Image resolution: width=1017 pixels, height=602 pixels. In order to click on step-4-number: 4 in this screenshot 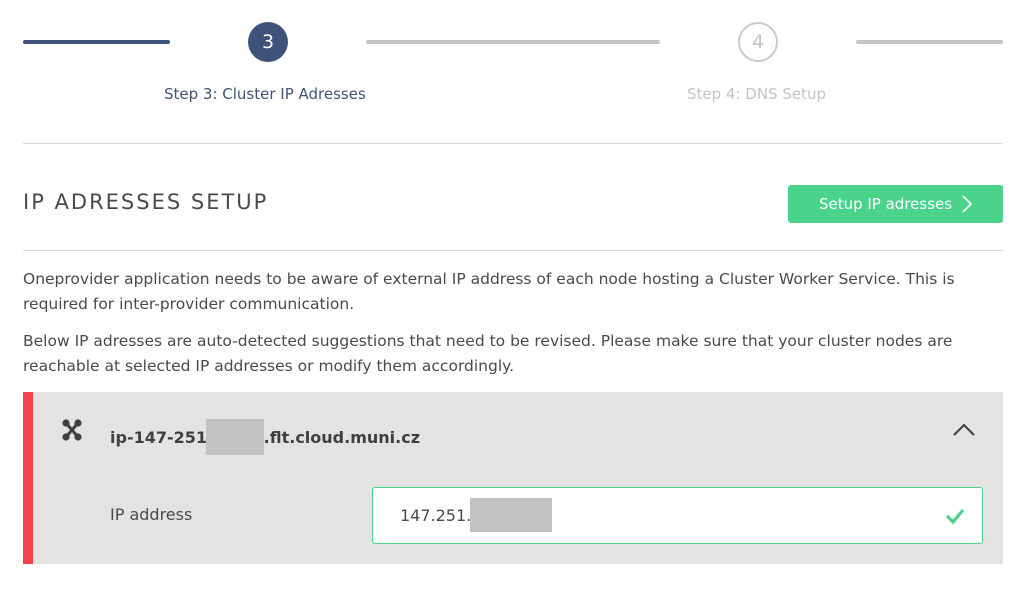, I will do `click(758, 42)`.